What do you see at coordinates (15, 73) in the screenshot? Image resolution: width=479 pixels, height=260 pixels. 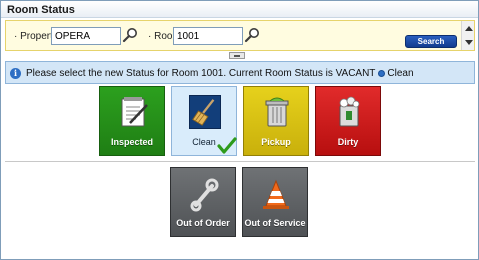 I see `info-icon: i` at bounding box center [15, 73].